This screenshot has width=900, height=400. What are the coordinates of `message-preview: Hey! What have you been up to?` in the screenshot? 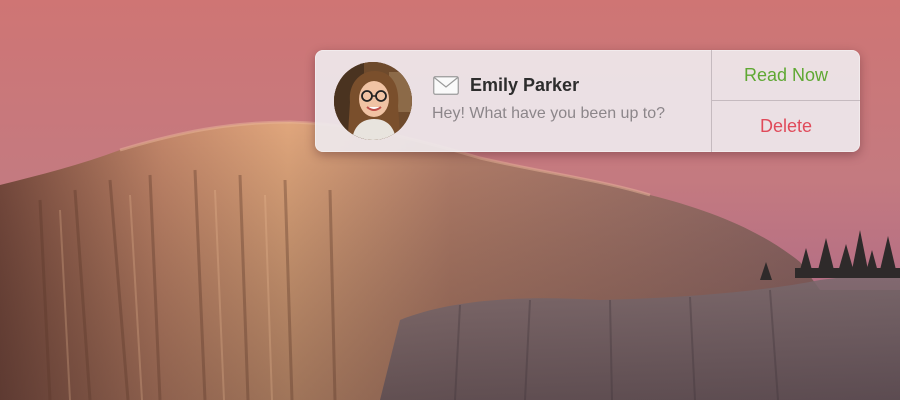 It's located at (549, 113).